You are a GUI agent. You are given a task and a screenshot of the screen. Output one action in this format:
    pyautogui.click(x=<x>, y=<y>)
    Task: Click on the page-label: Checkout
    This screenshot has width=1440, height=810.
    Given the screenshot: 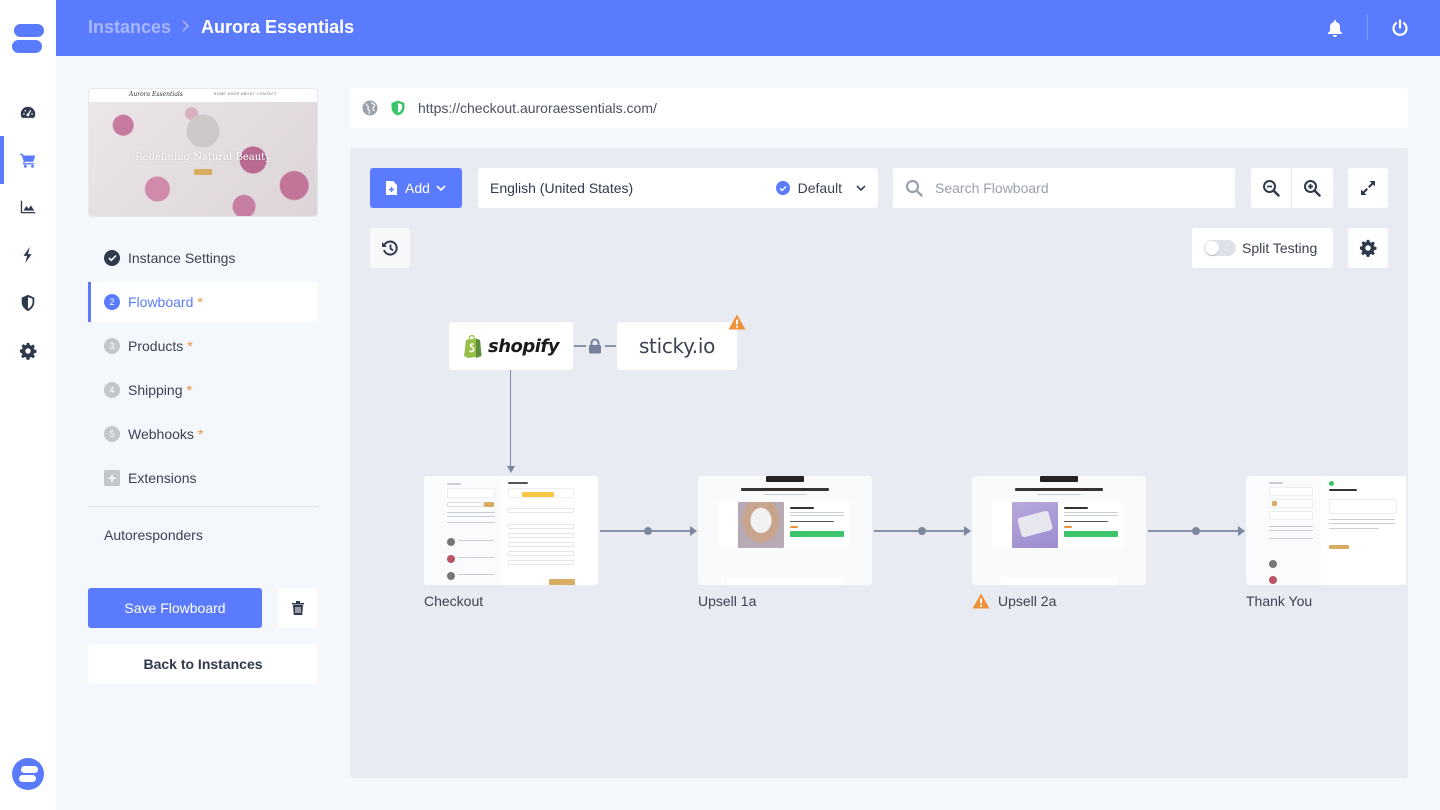 What is the action you would take?
    pyautogui.click(x=454, y=601)
    